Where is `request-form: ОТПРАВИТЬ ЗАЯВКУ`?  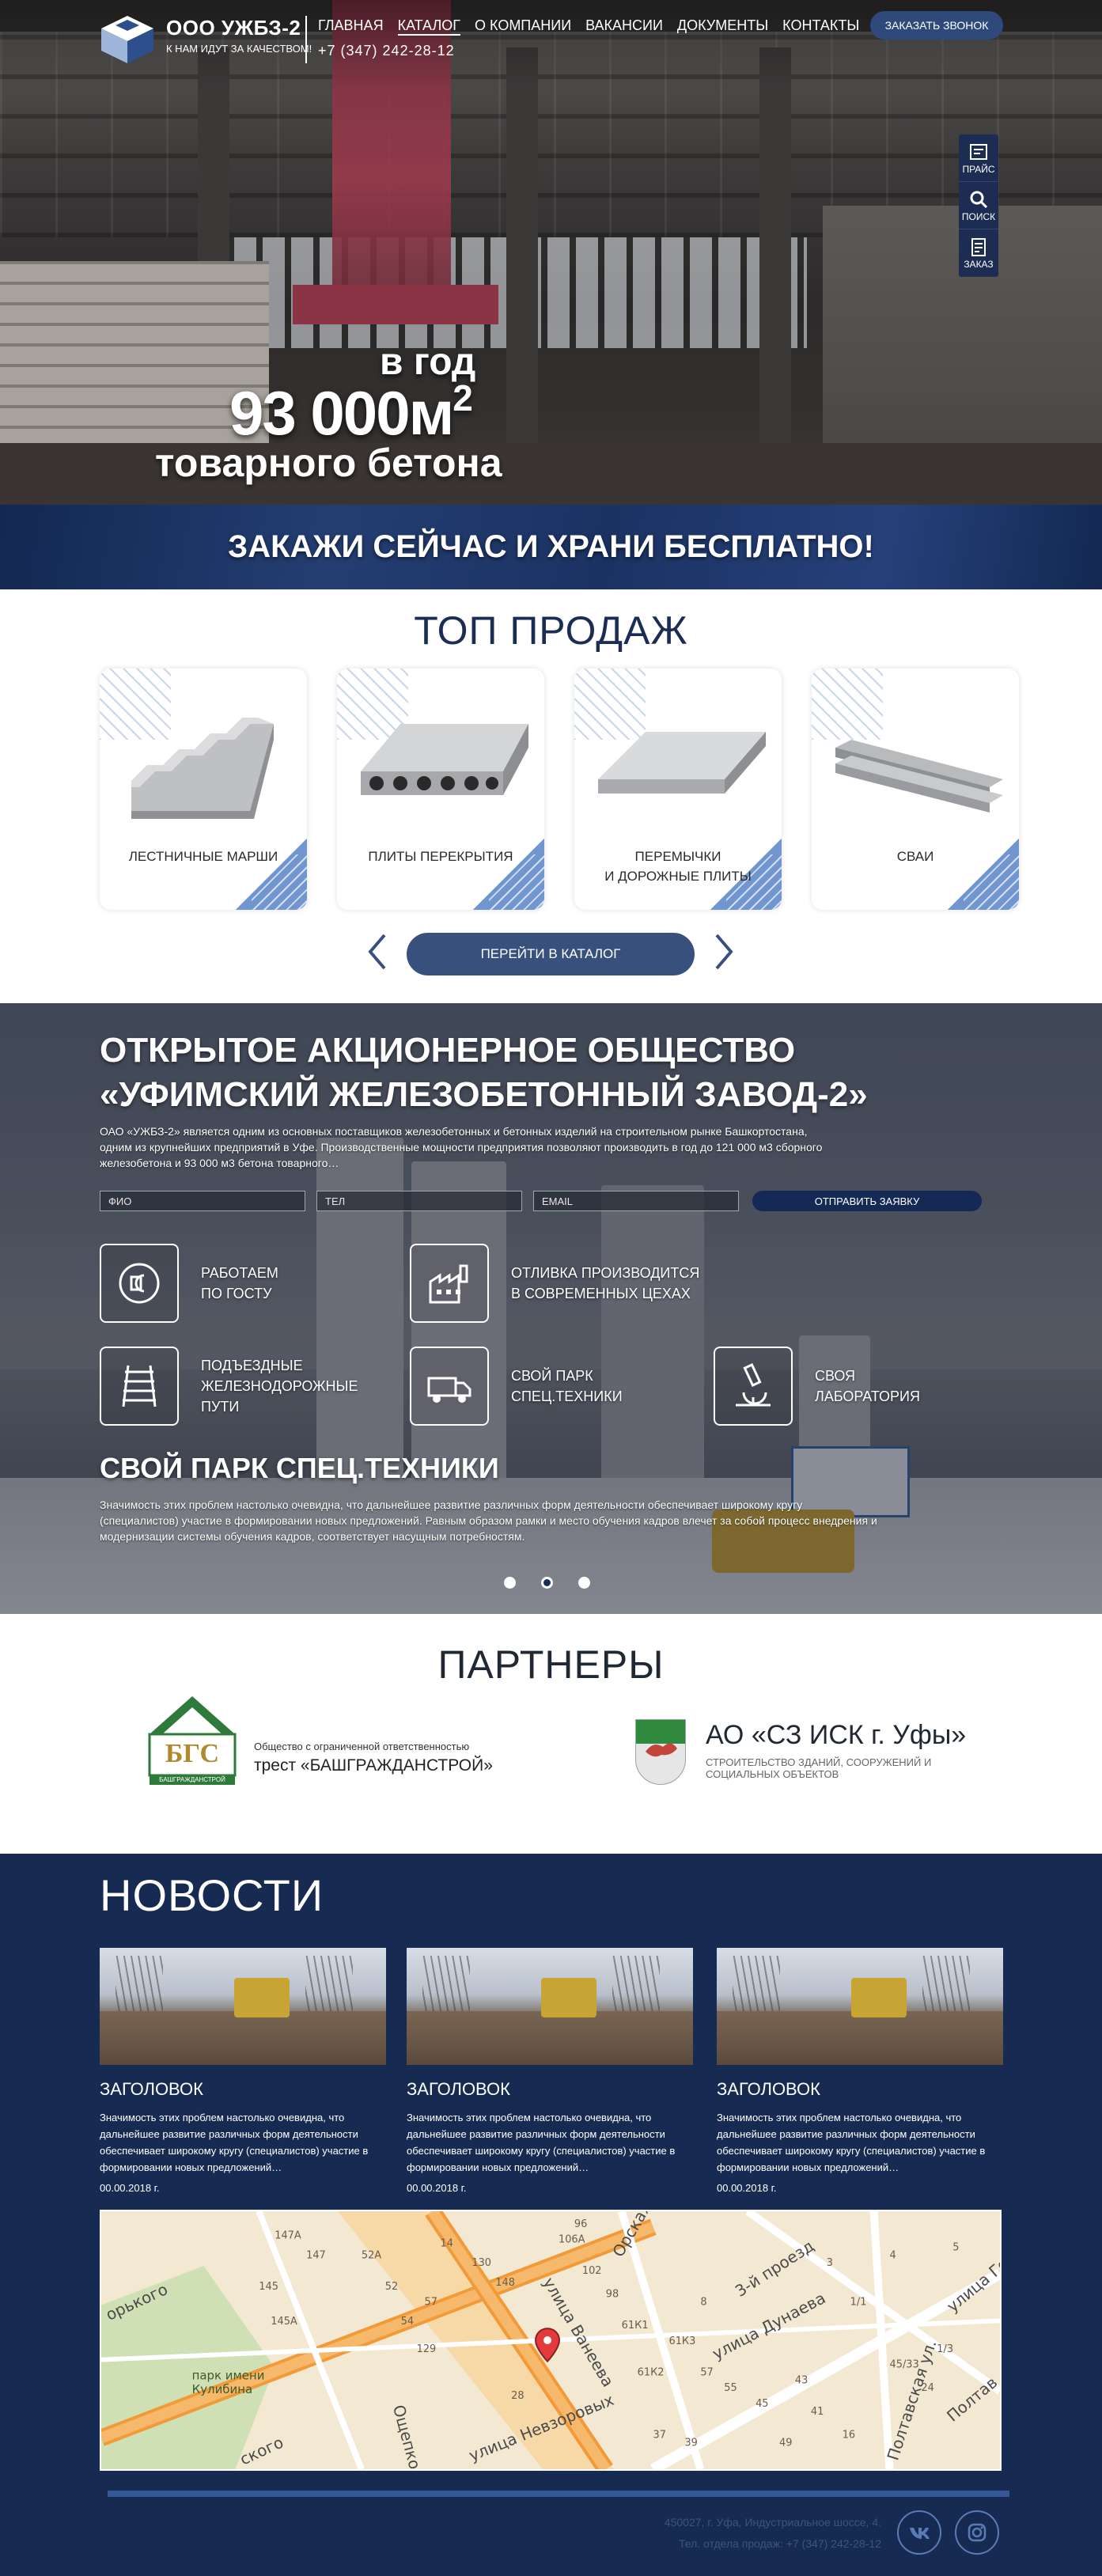 request-form: ОТПРАВИТЬ ЗАЯВКУ is located at coordinates (541, 1201).